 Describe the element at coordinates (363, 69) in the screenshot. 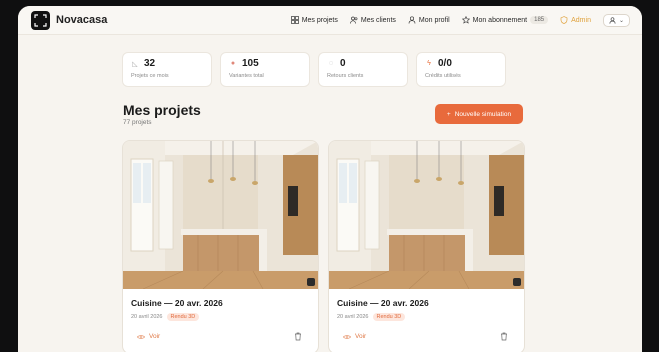

I see `stat-card-feedback: ◌ 0 Retours clients` at that location.